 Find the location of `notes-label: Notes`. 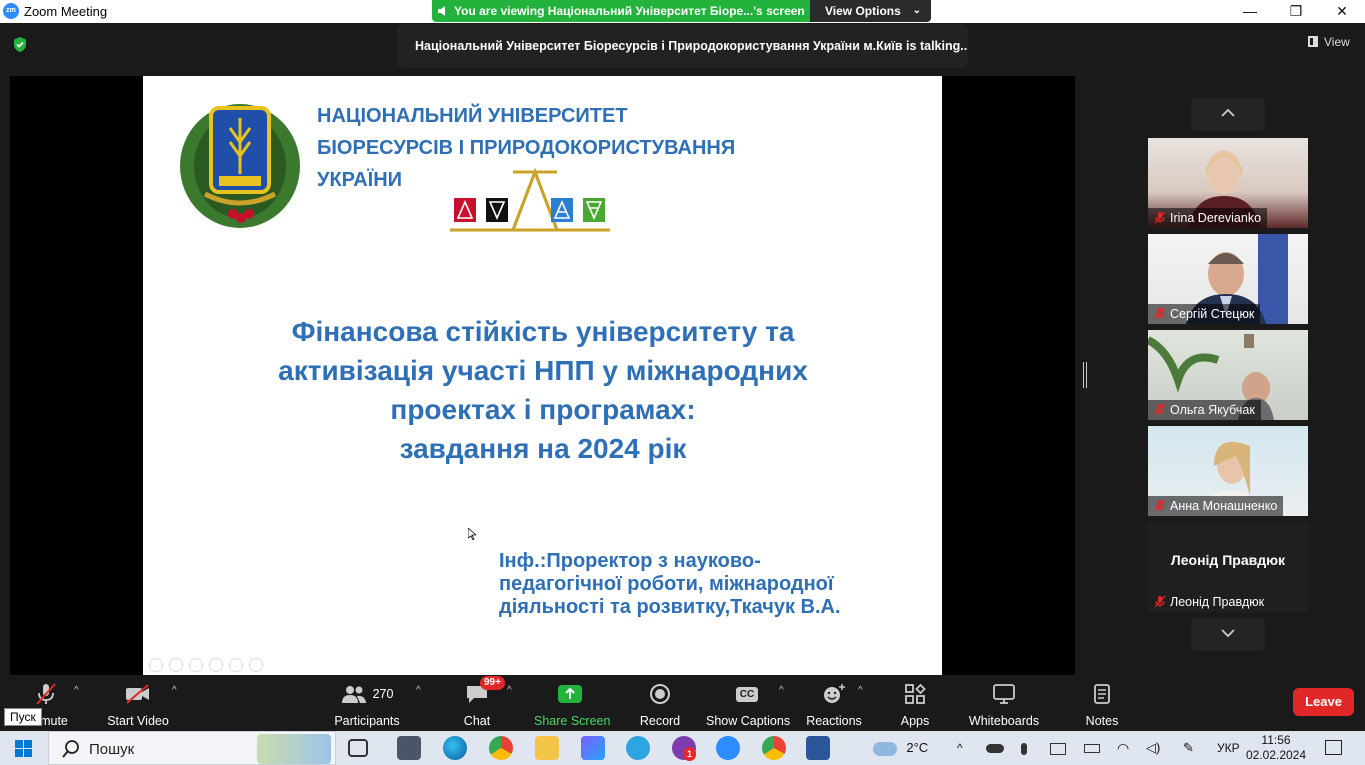

notes-label: Notes is located at coordinates (1102, 721).